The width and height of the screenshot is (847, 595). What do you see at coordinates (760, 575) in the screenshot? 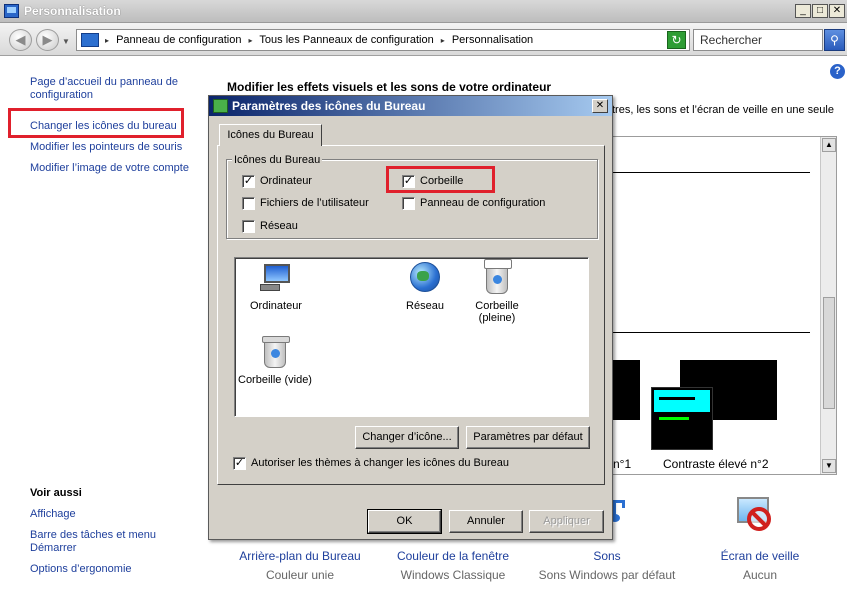
I see `bottom-sub-screensaver: Aucun` at bounding box center [760, 575].